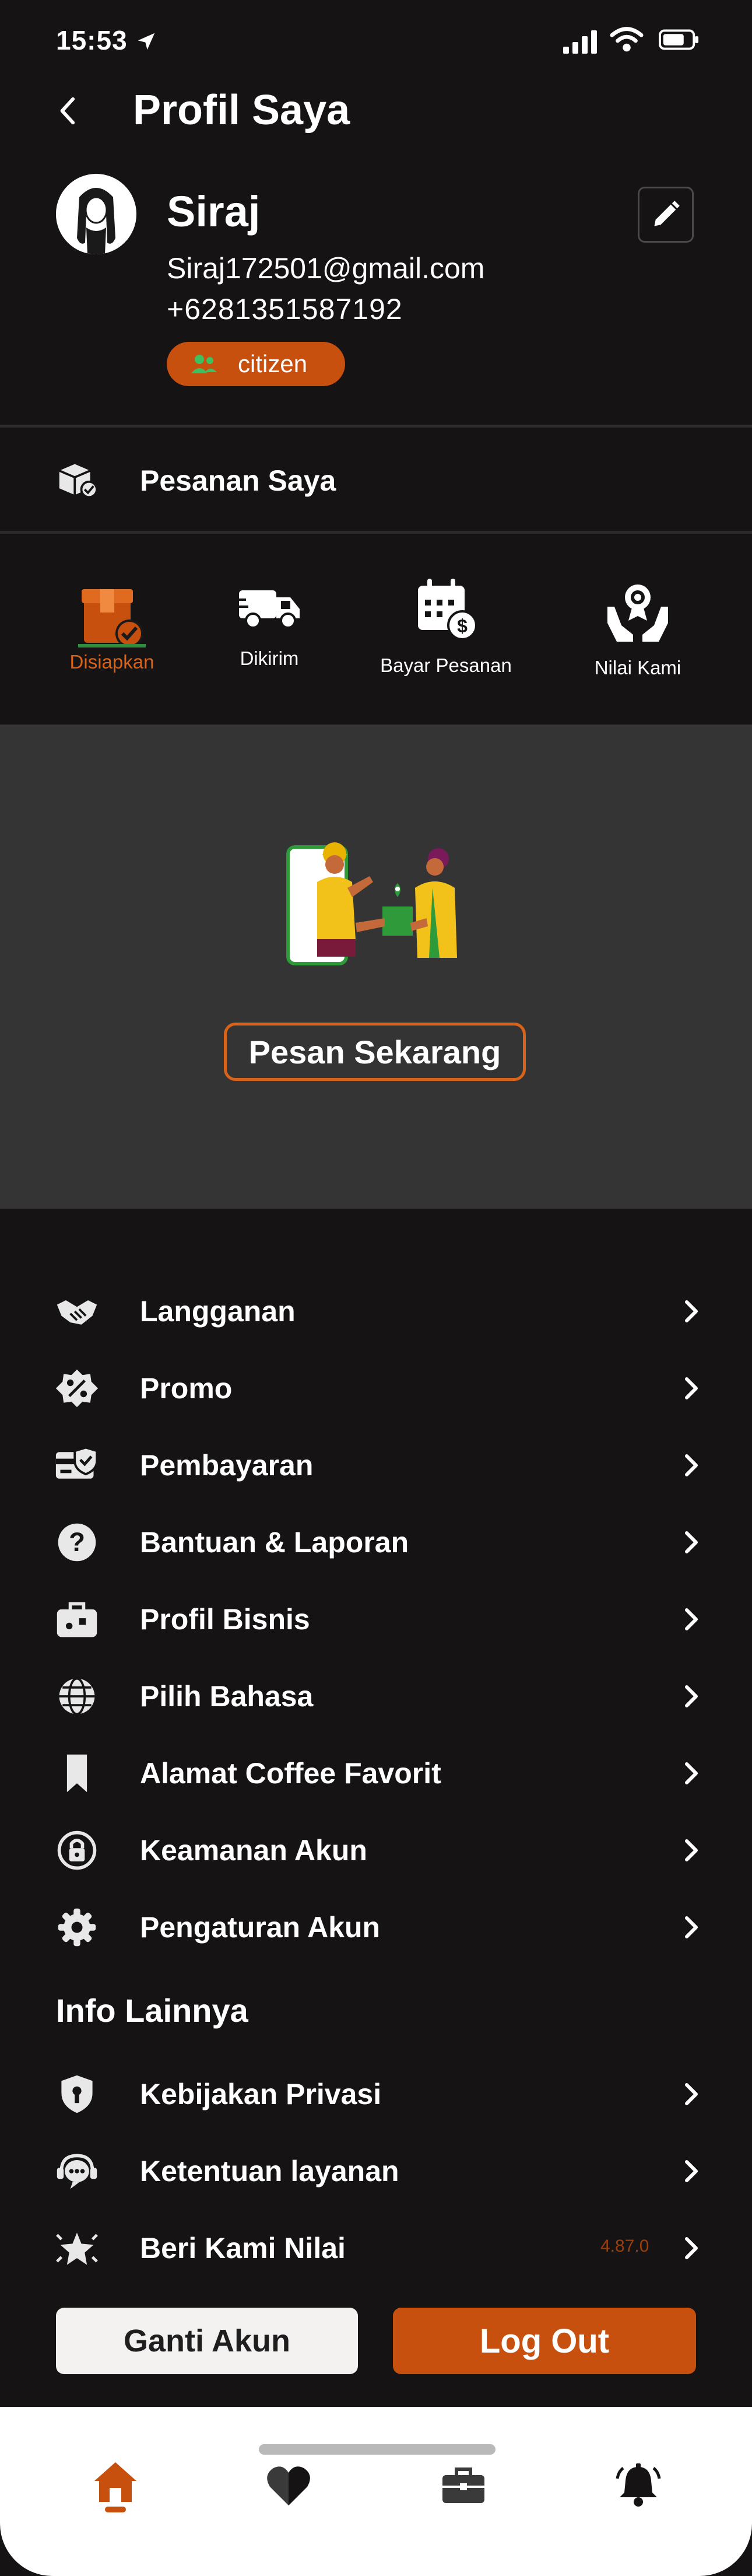 The image size is (752, 2576). I want to click on gear-icon, so click(77, 1927).